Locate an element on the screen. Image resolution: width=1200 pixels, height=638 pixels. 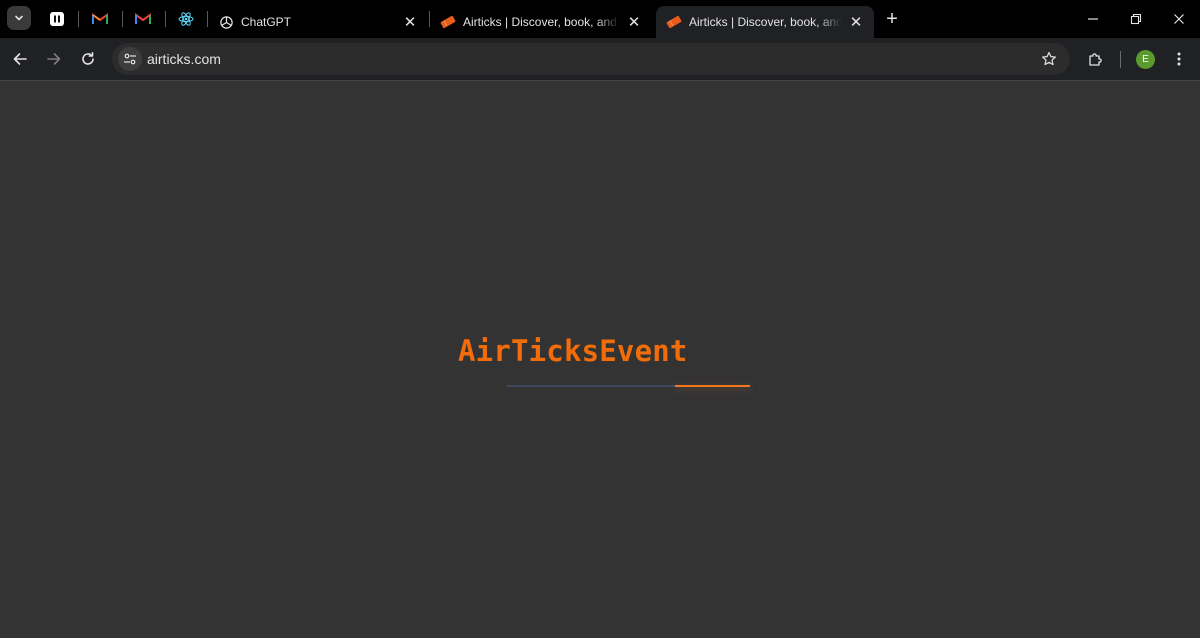
react-icon is located at coordinates (186, 19).